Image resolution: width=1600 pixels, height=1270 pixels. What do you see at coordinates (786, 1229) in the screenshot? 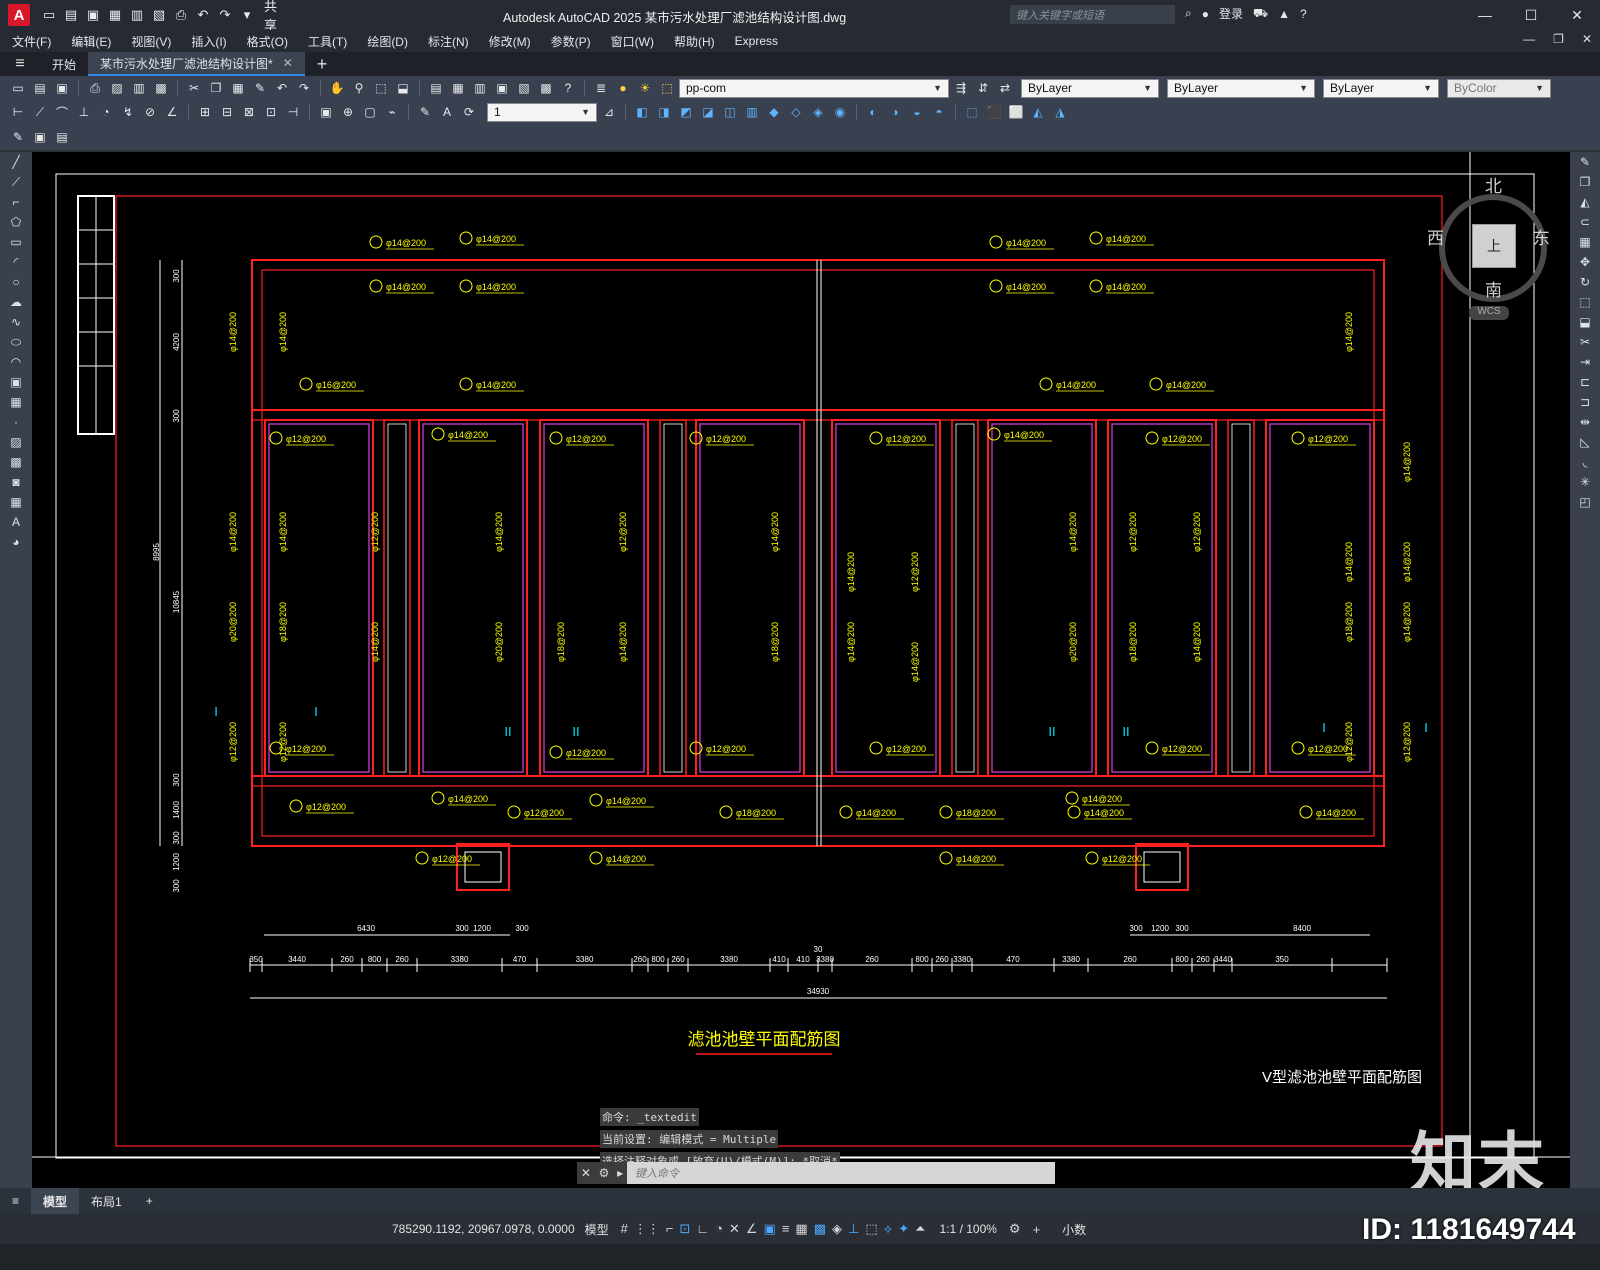
I see `lineweight-icon: ≡` at bounding box center [786, 1229].